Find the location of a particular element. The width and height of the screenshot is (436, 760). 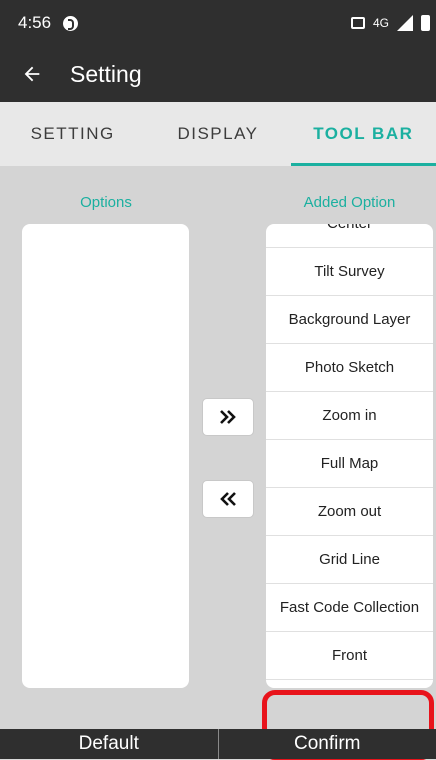

options-label: Options is located at coordinates (106, 202).